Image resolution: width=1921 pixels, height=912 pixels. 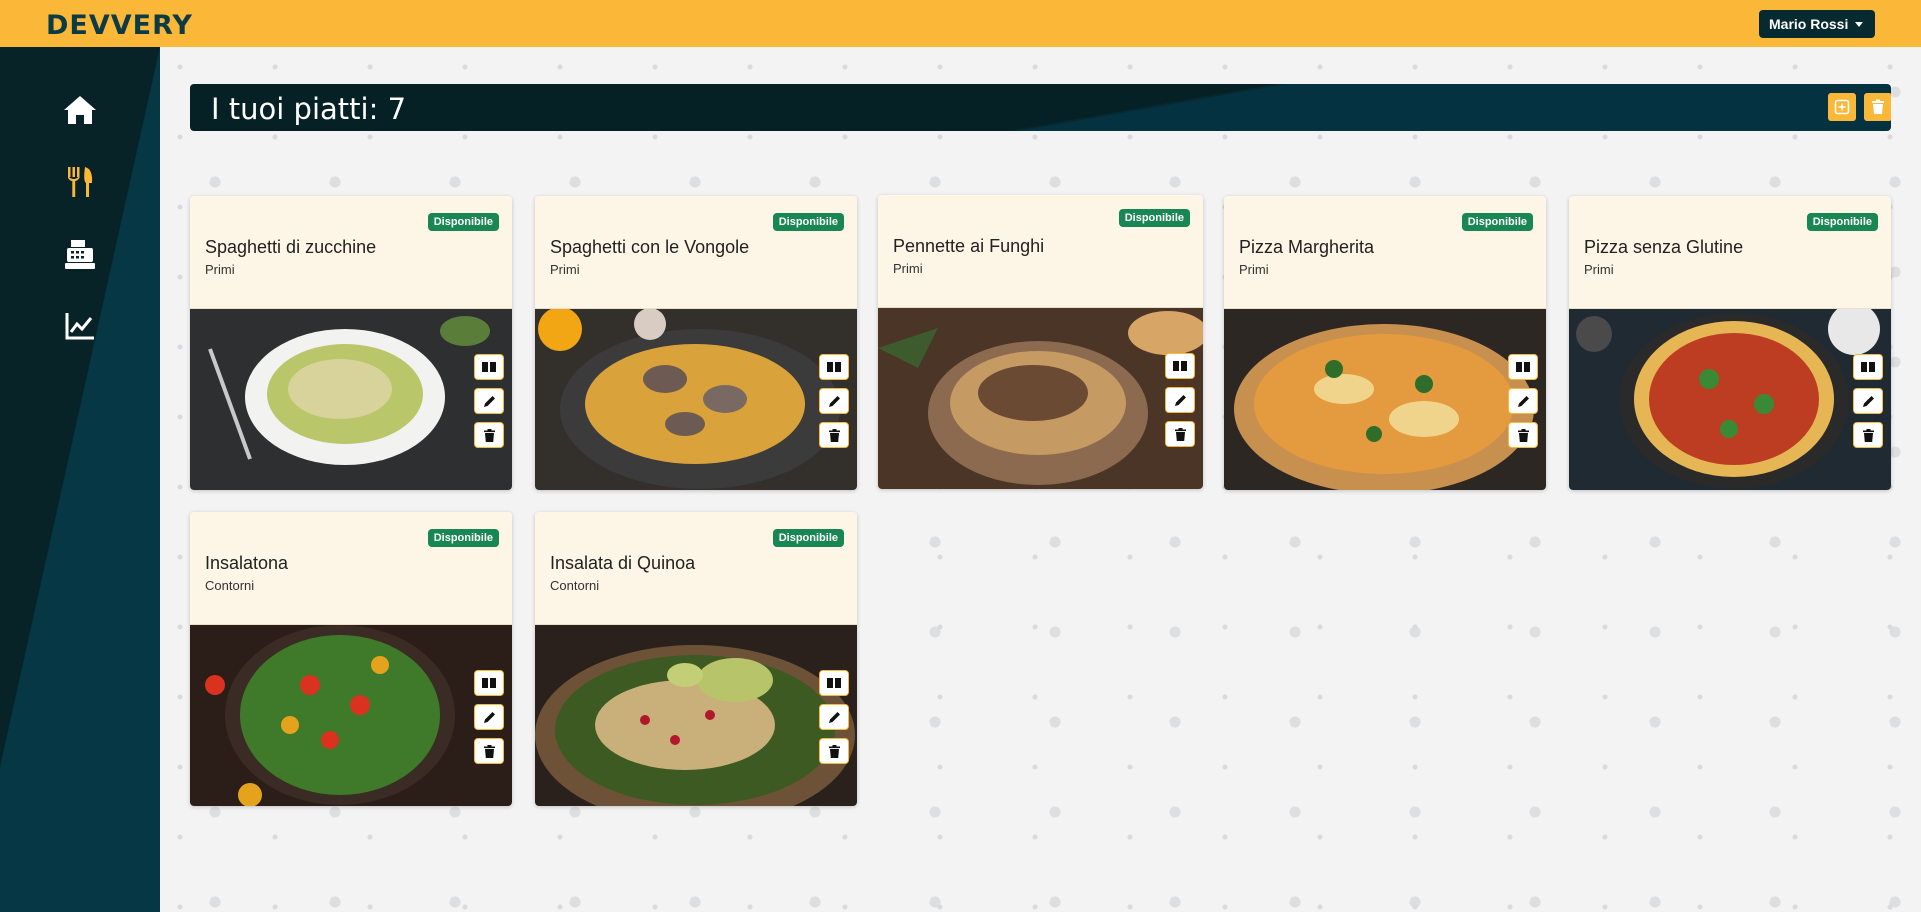 What do you see at coordinates (1877, 107) in the screenshot?
I see `delete-all-button` at bounding box center [1877, 107].